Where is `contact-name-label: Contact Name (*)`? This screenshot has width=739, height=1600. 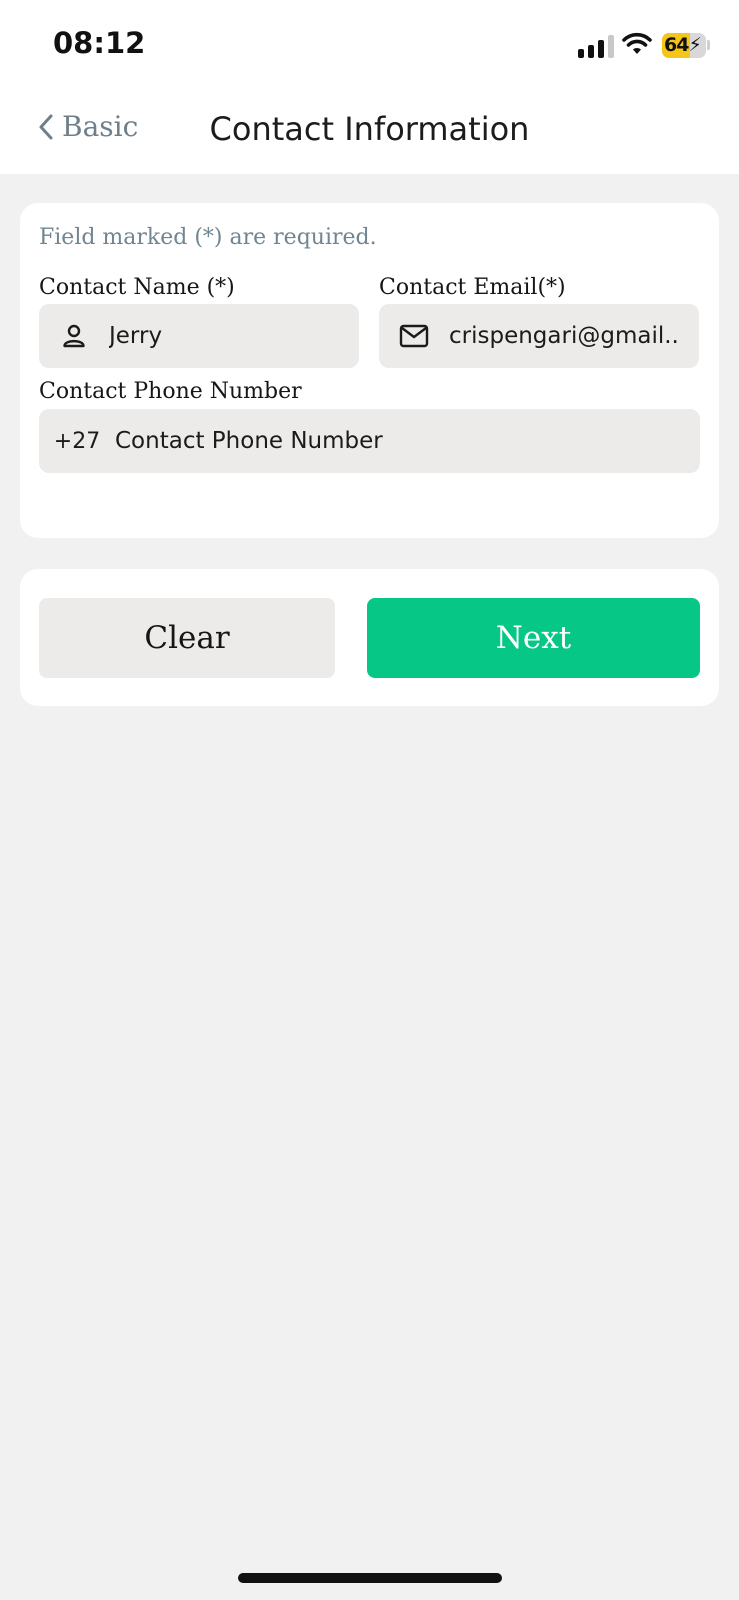 contact-name-label: Contact Name (*) is located at coordinates (137, 287).